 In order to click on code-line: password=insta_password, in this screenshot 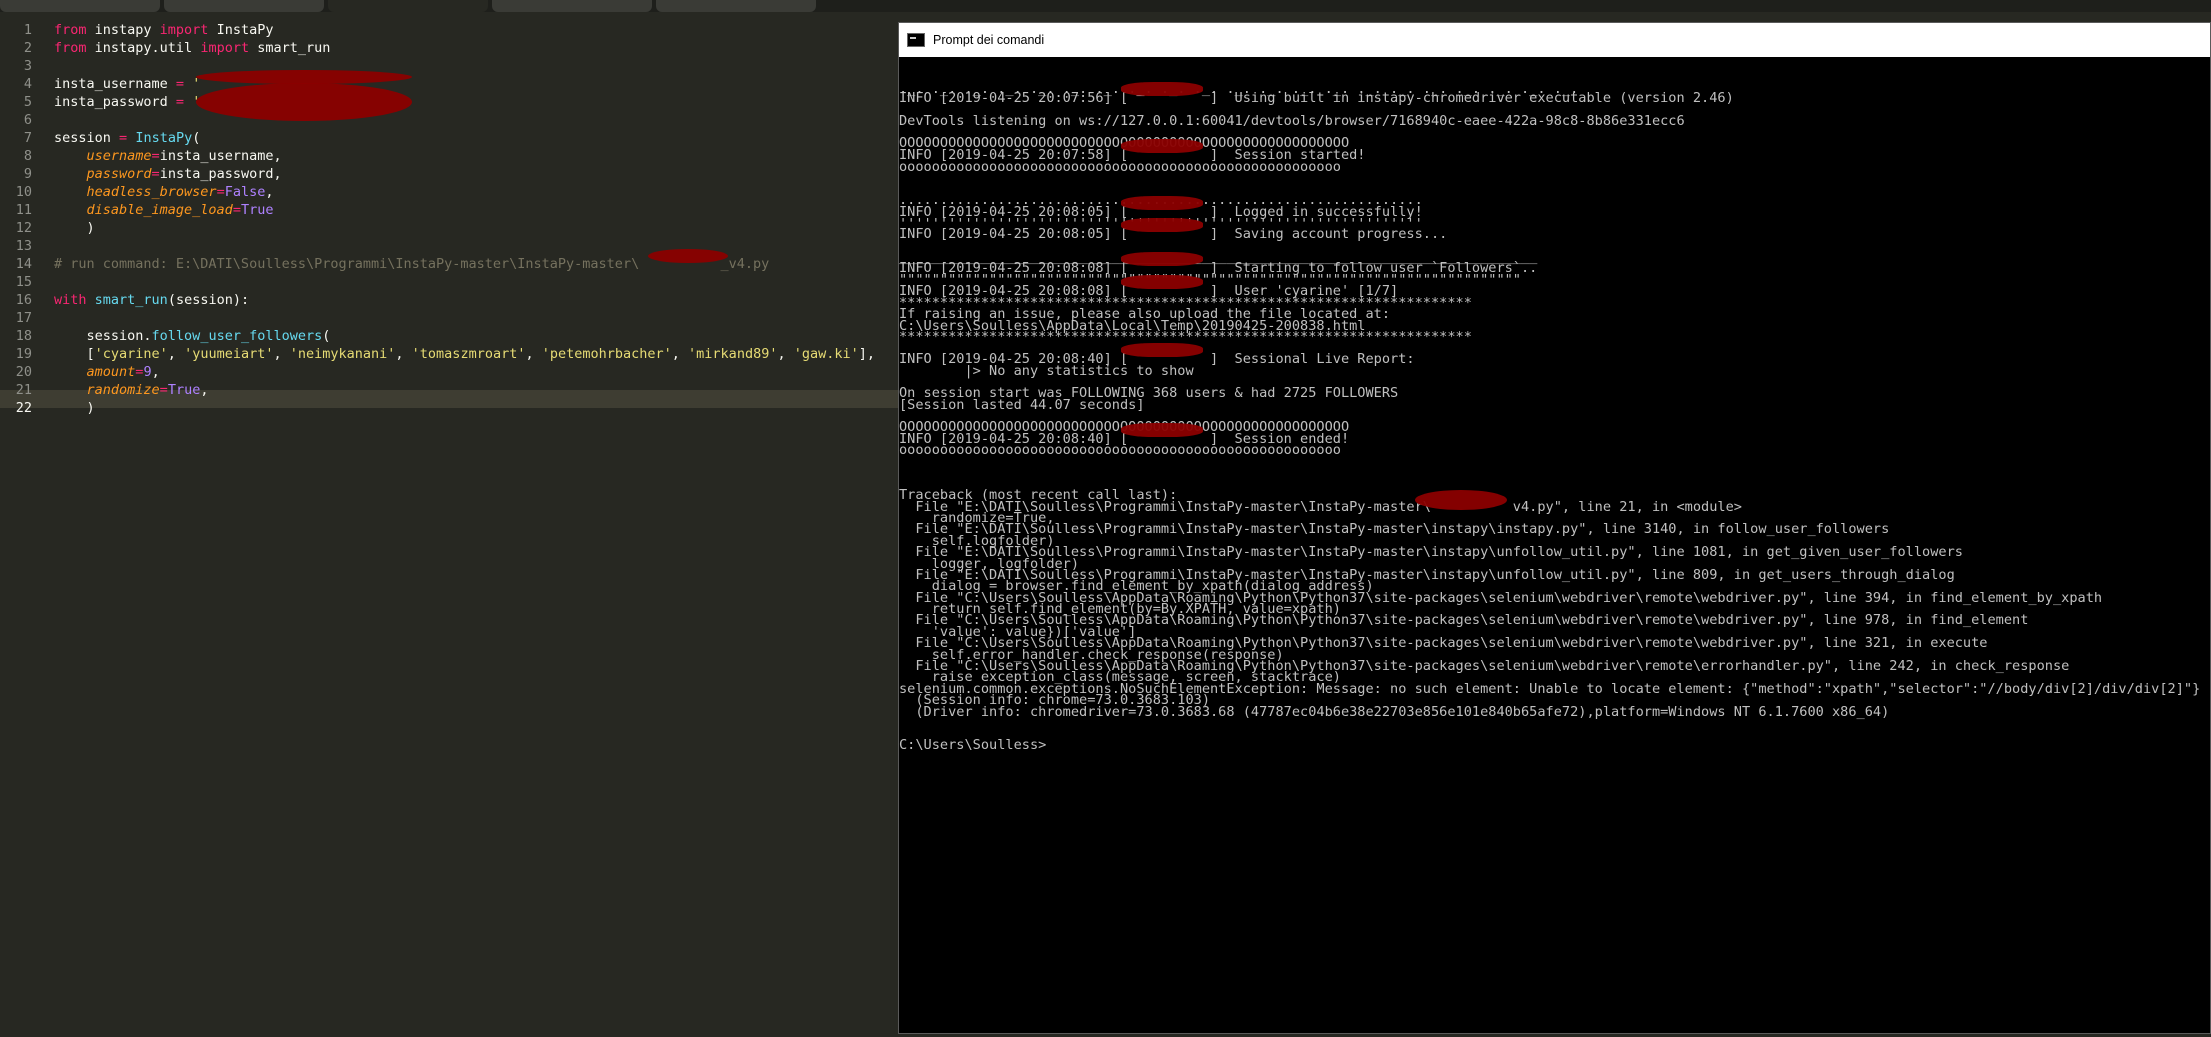, I will do `click(168, 174)`.